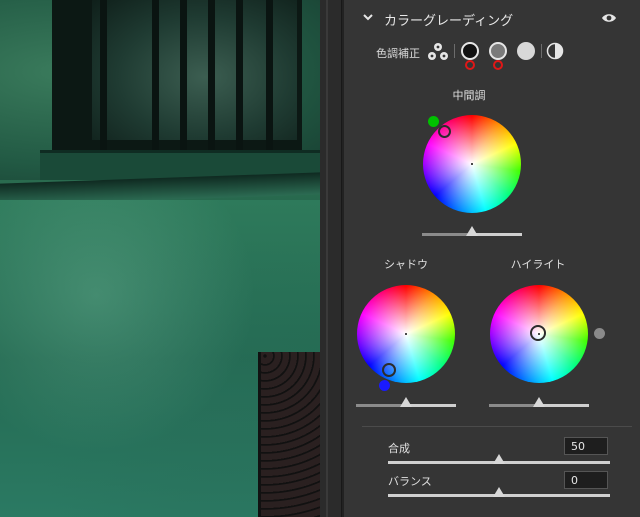  Describe the element at coordinates (327, 258) in the screenshot. I see `panel-scroll-track` at that location.